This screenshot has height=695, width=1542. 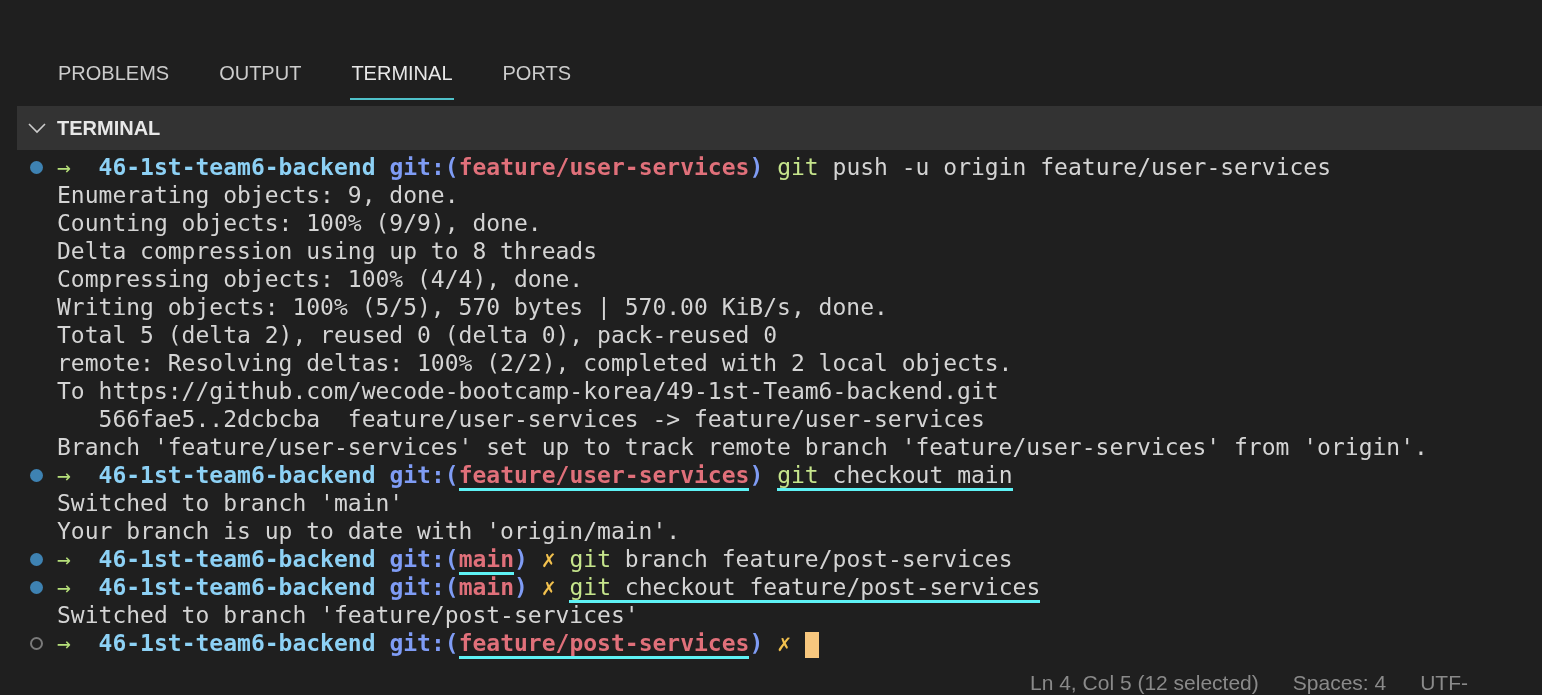 What do you see at coordinates (348, 615) in the screenshot?
I see `output-text: Switched to branch 'feature/post-services'` at bounding box center [348, 615].